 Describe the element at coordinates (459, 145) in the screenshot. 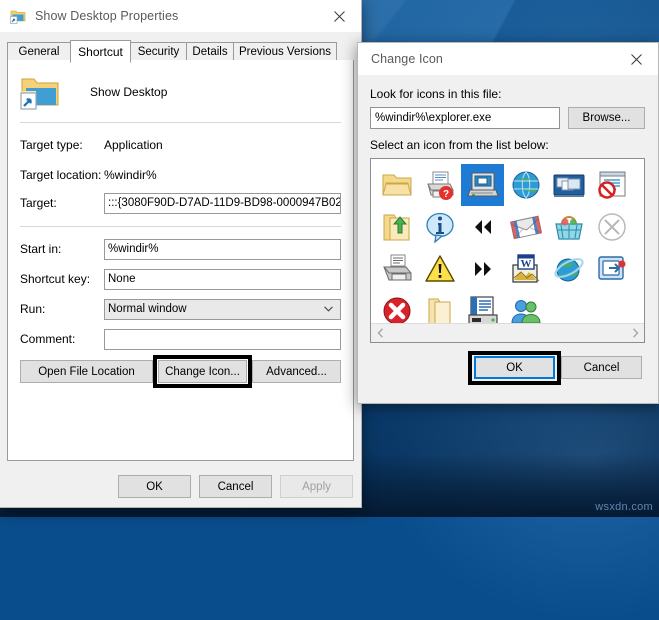

I see `select-an-icon-label: Select an icon from the list below:` at that location.